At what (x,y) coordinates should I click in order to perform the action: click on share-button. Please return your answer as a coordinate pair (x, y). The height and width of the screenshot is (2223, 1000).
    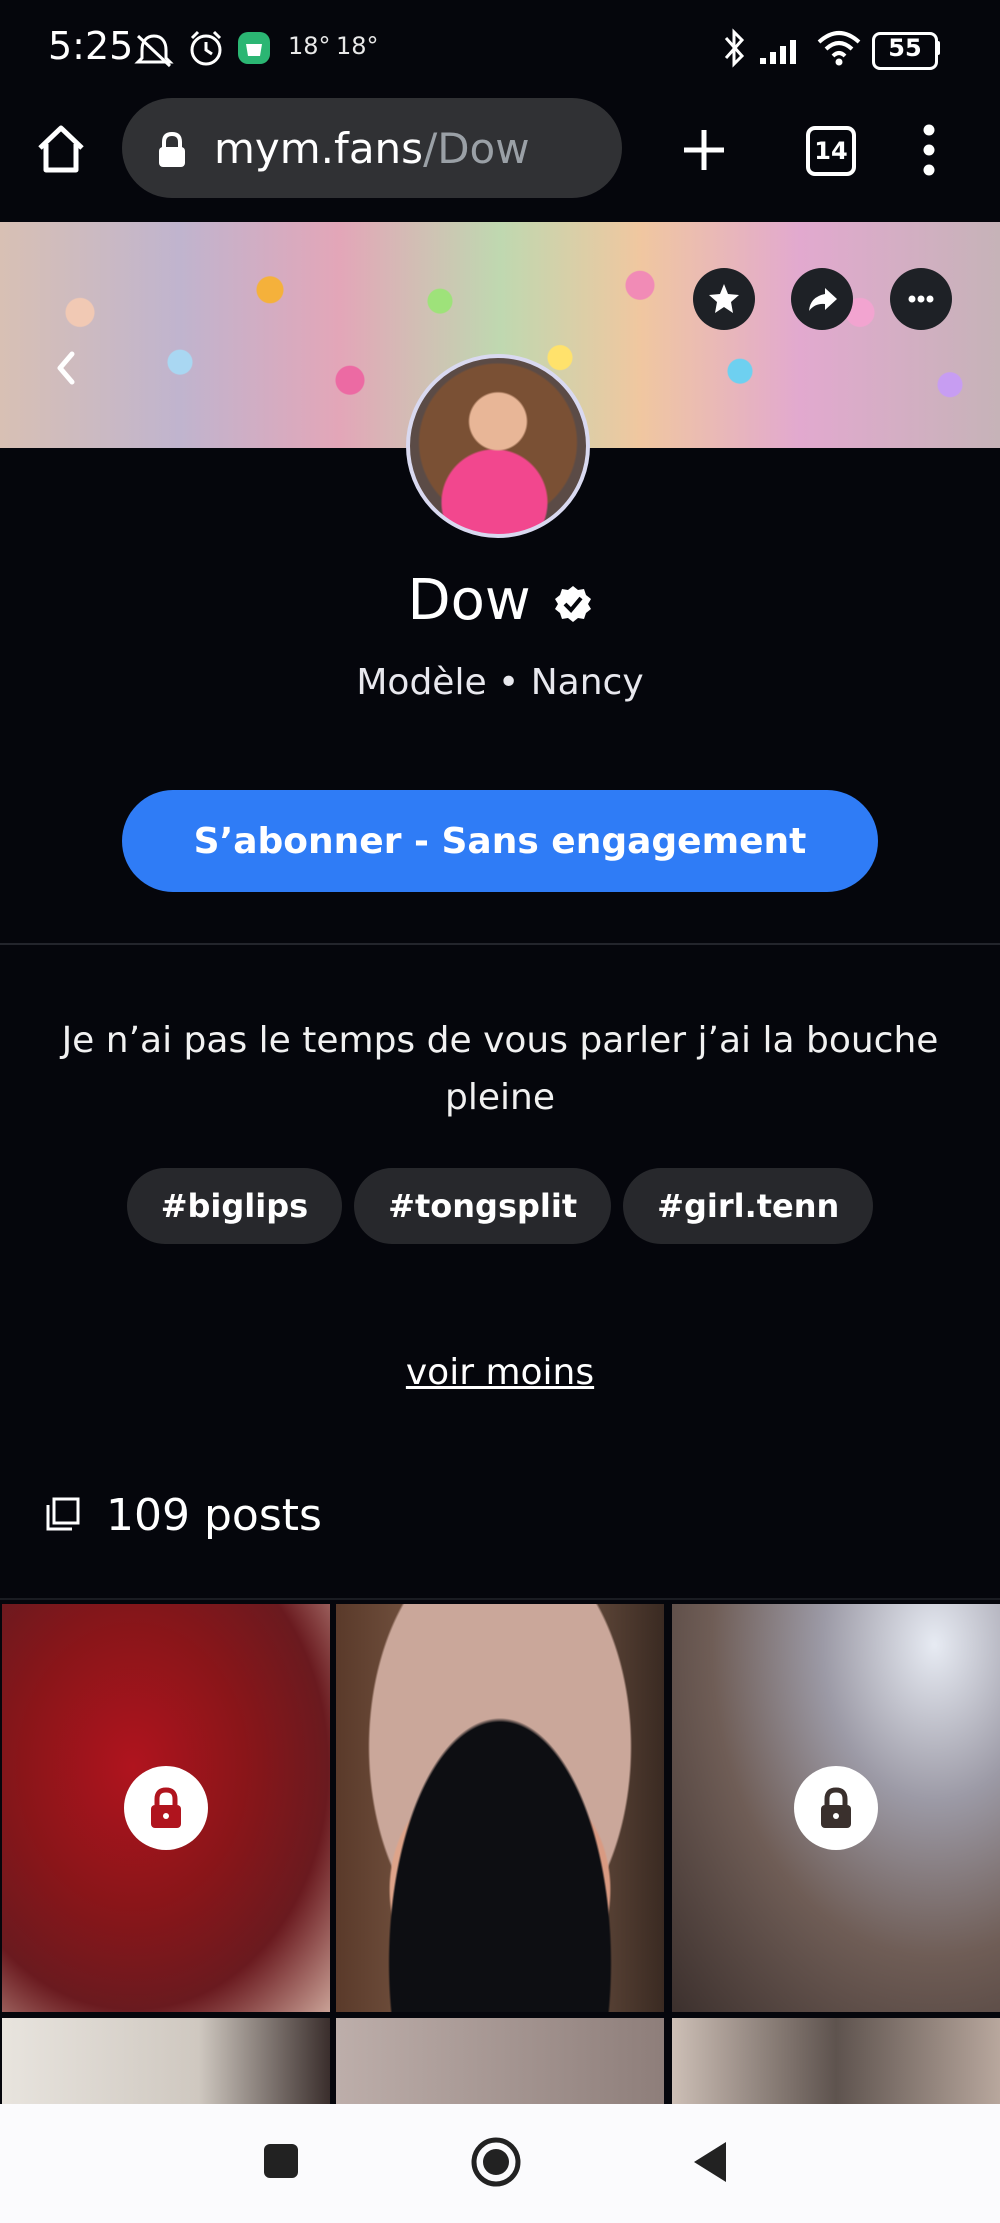
    Looking at the image, I should click on (822, 299).